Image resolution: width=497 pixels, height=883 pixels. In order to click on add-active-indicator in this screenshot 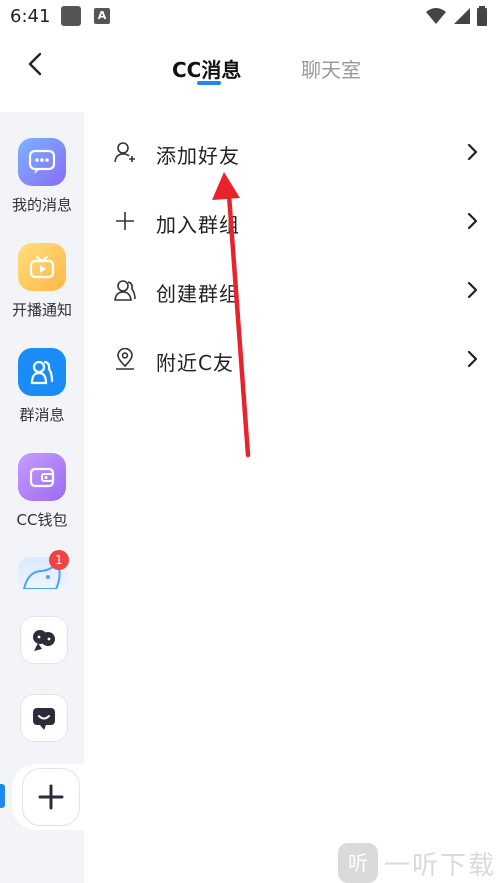, I will do `click(2, 796)`.